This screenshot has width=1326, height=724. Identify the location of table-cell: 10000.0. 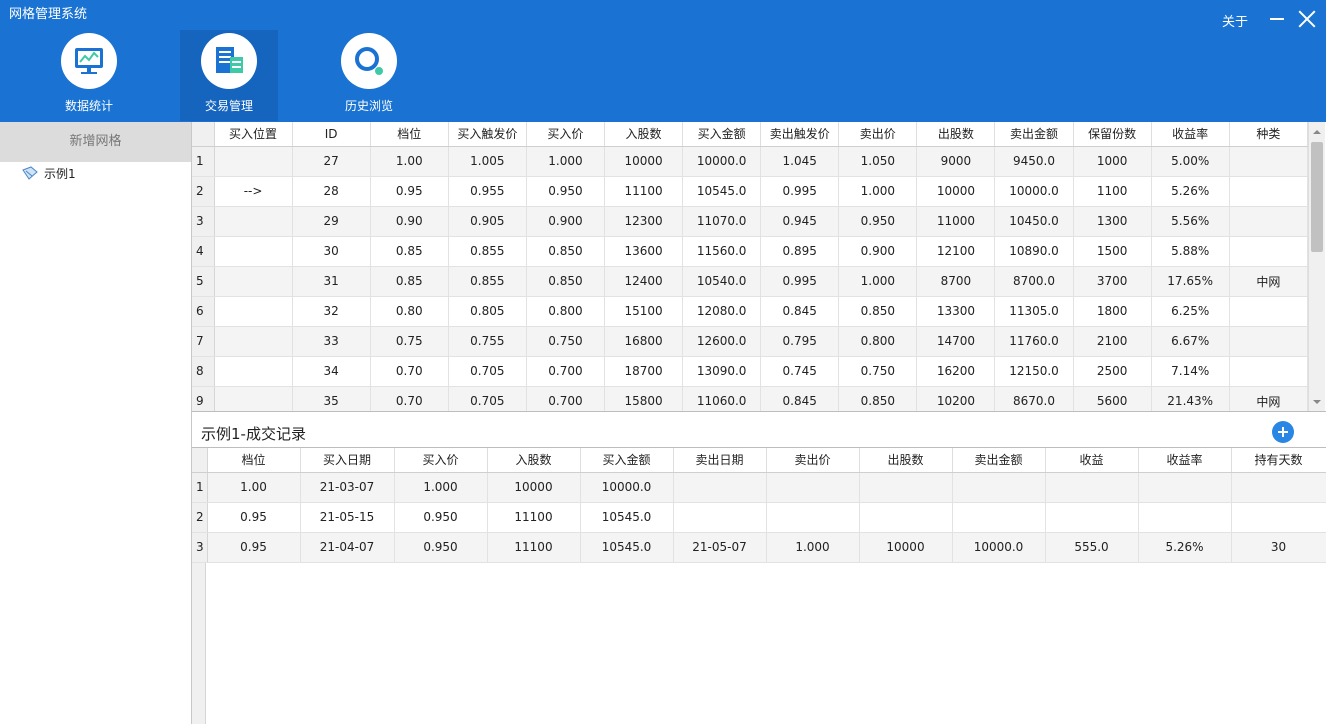
(999, 547).